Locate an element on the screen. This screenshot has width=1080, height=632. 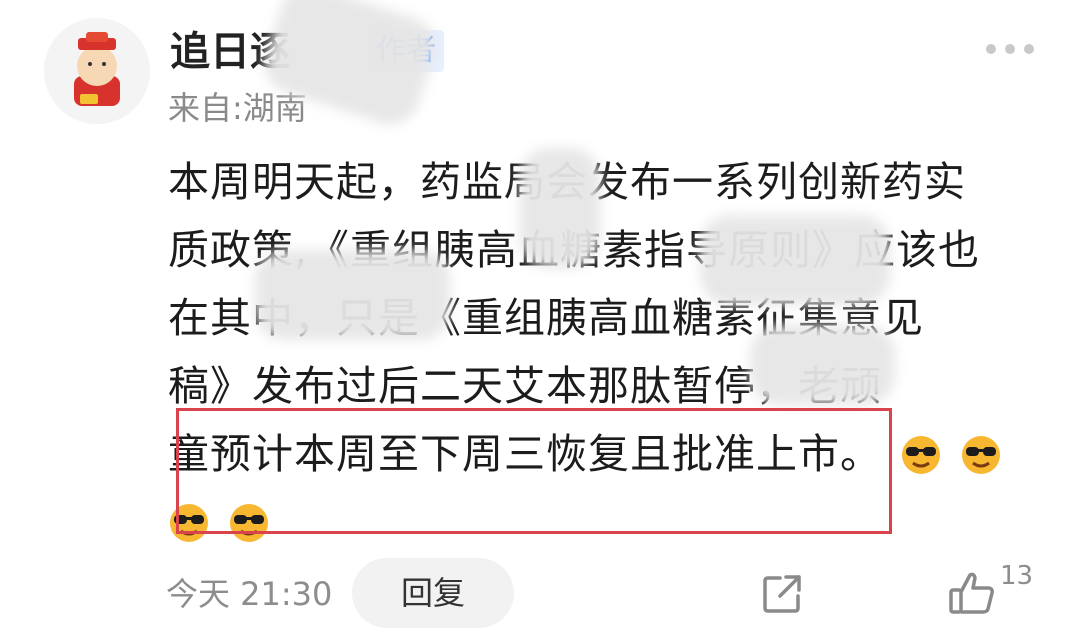
like-count: 13 is located at coordinates (1017, 576).